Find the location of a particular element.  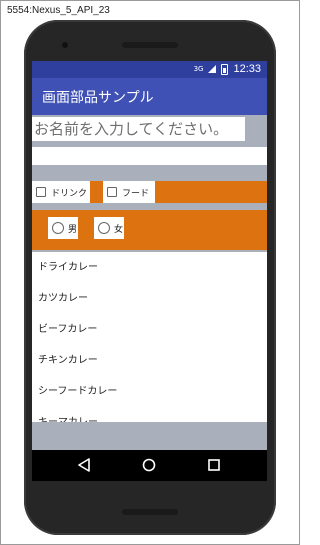

radio-female: 女 is located at coordinates (109, 228).